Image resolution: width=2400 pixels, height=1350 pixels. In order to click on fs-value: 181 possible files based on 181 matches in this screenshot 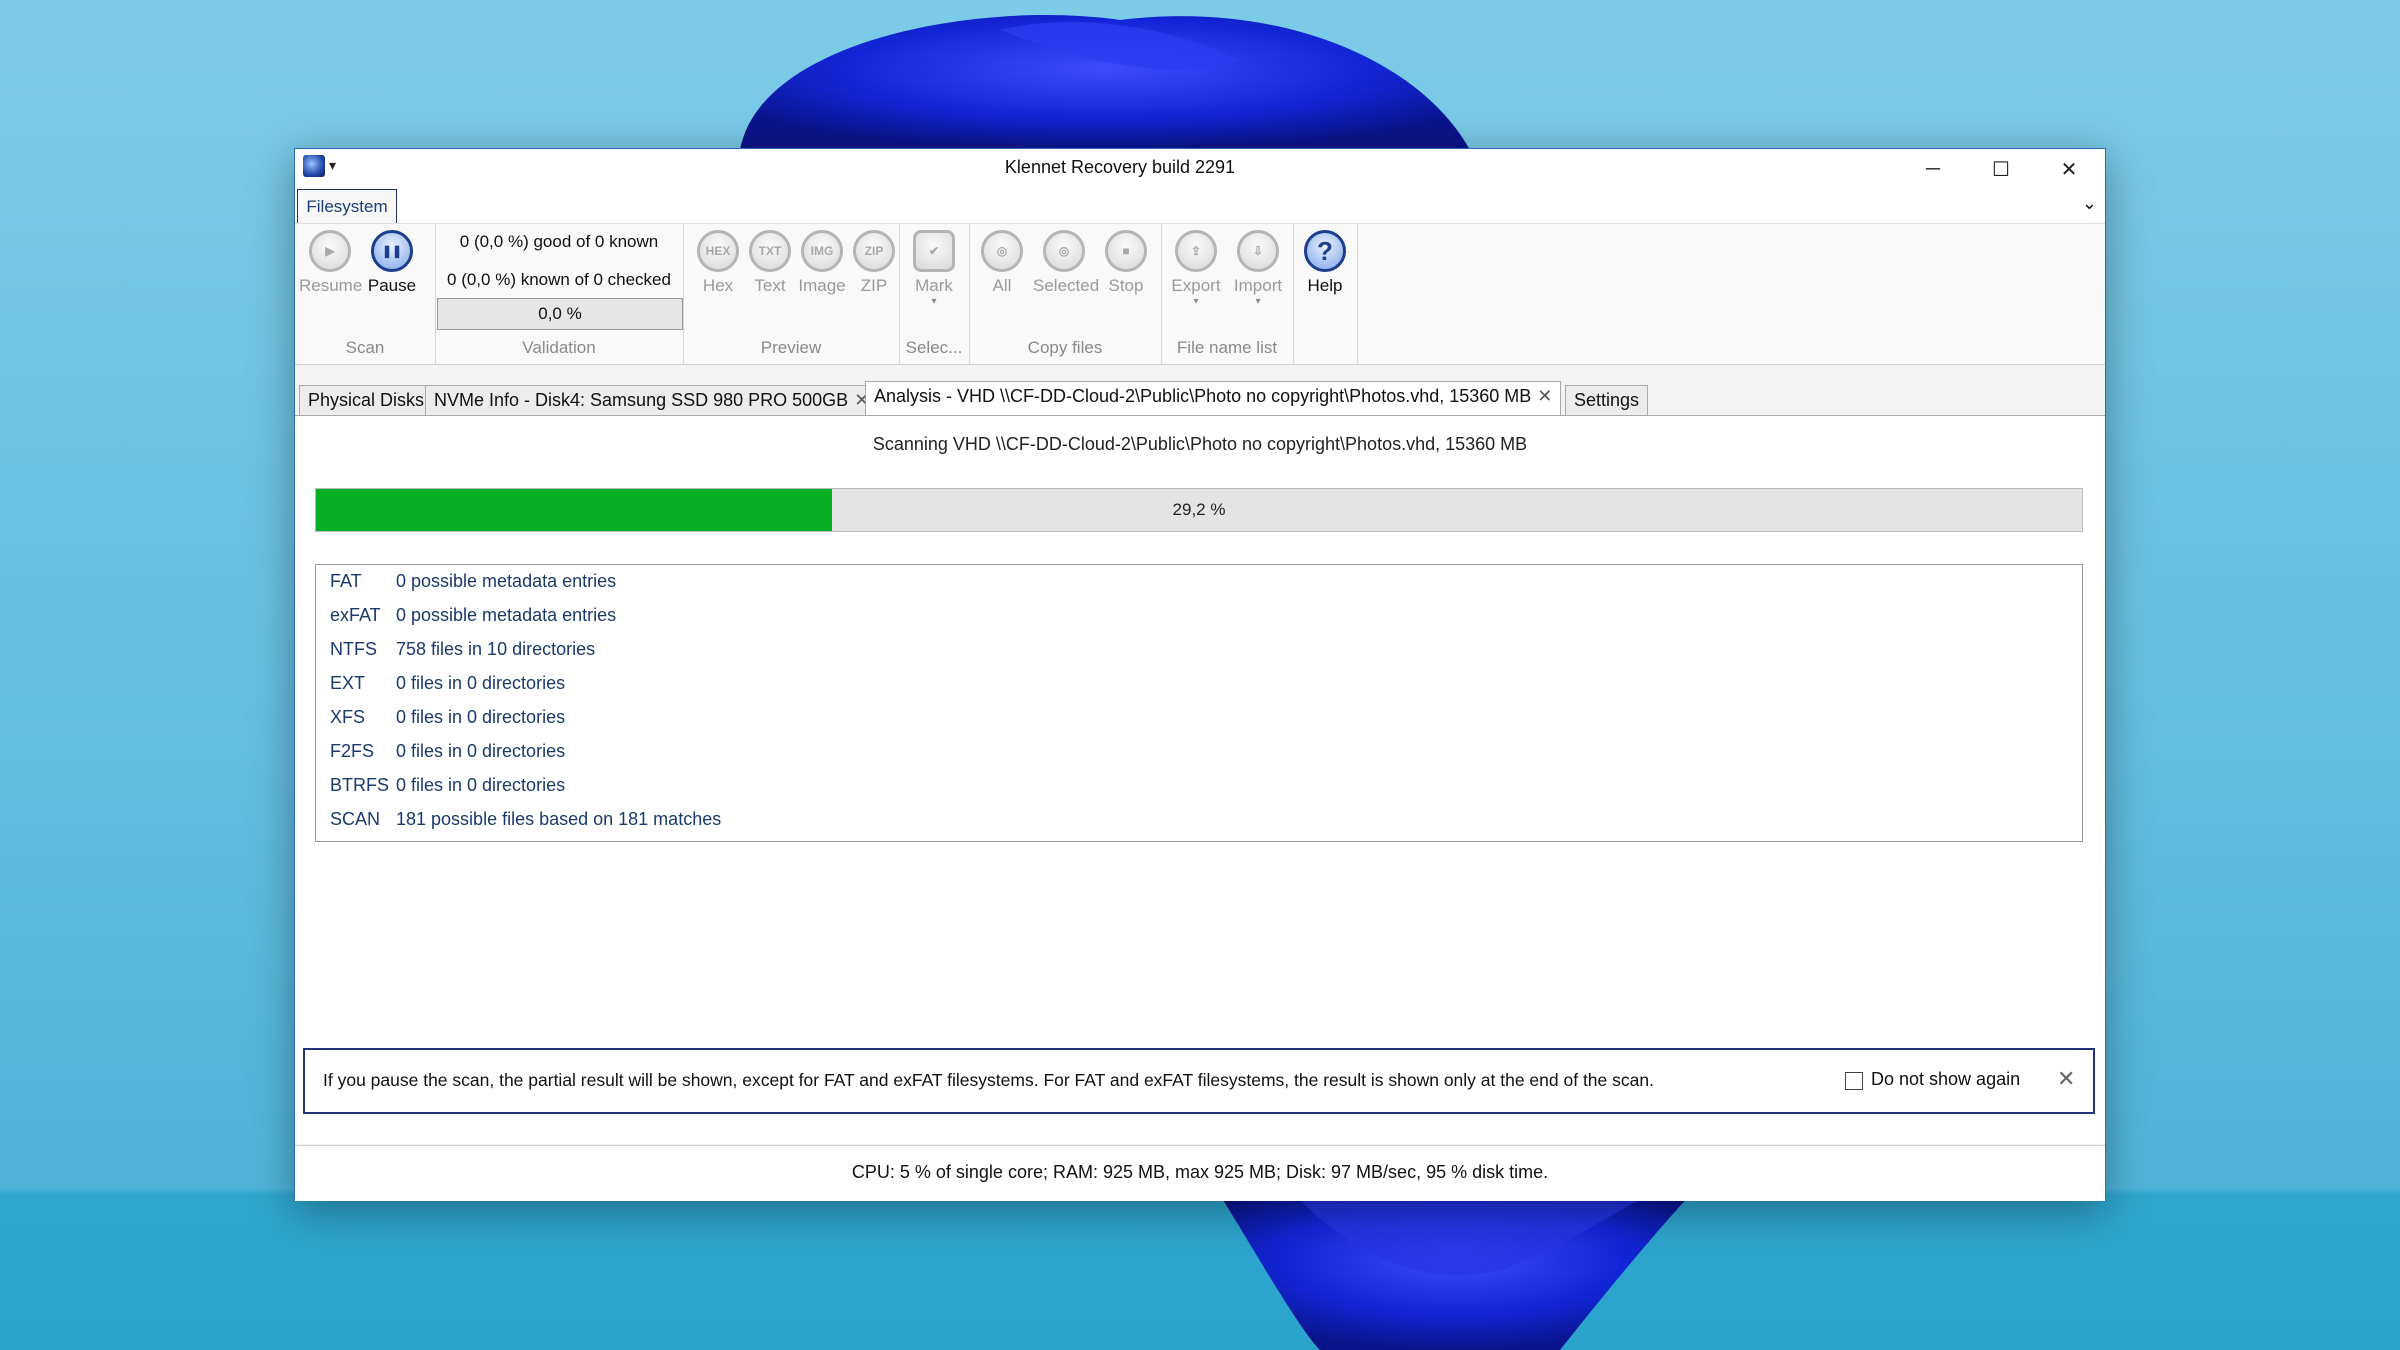, I will do `click(559, 819)`.